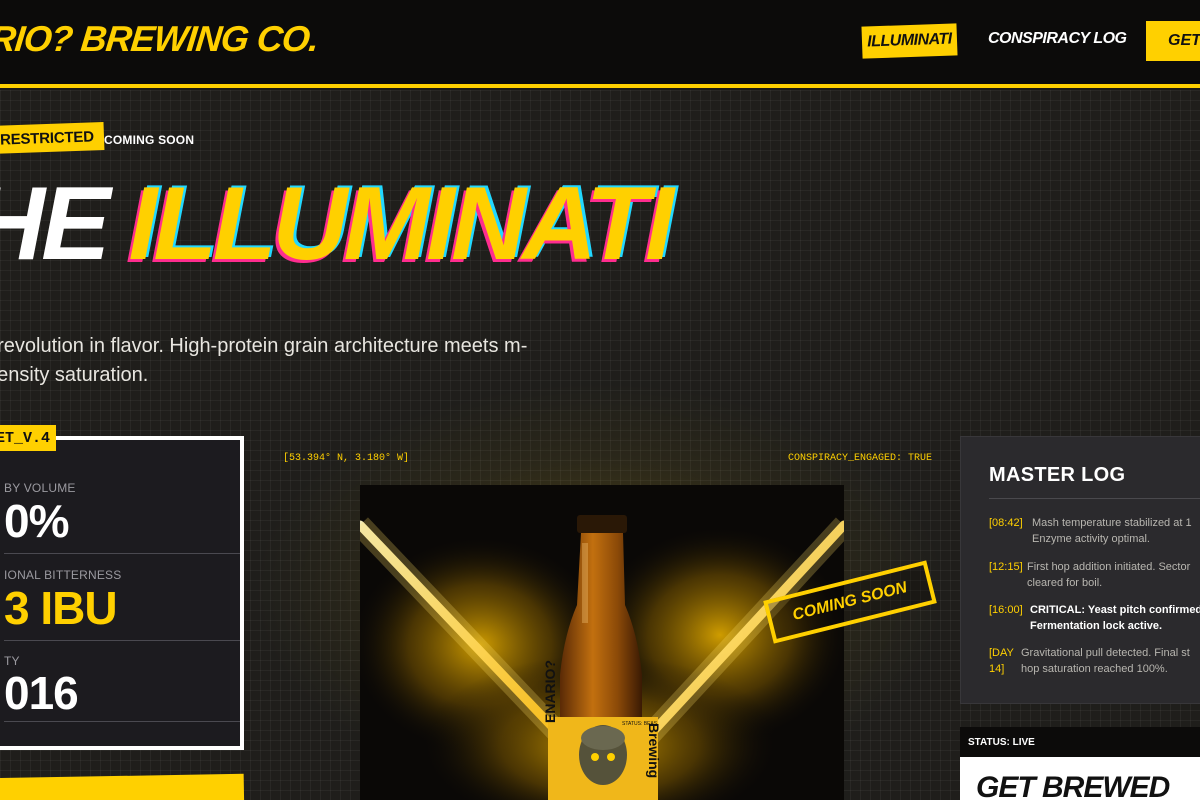  I want to click on spec-row-gravity: TY 016, so click(122, 688).